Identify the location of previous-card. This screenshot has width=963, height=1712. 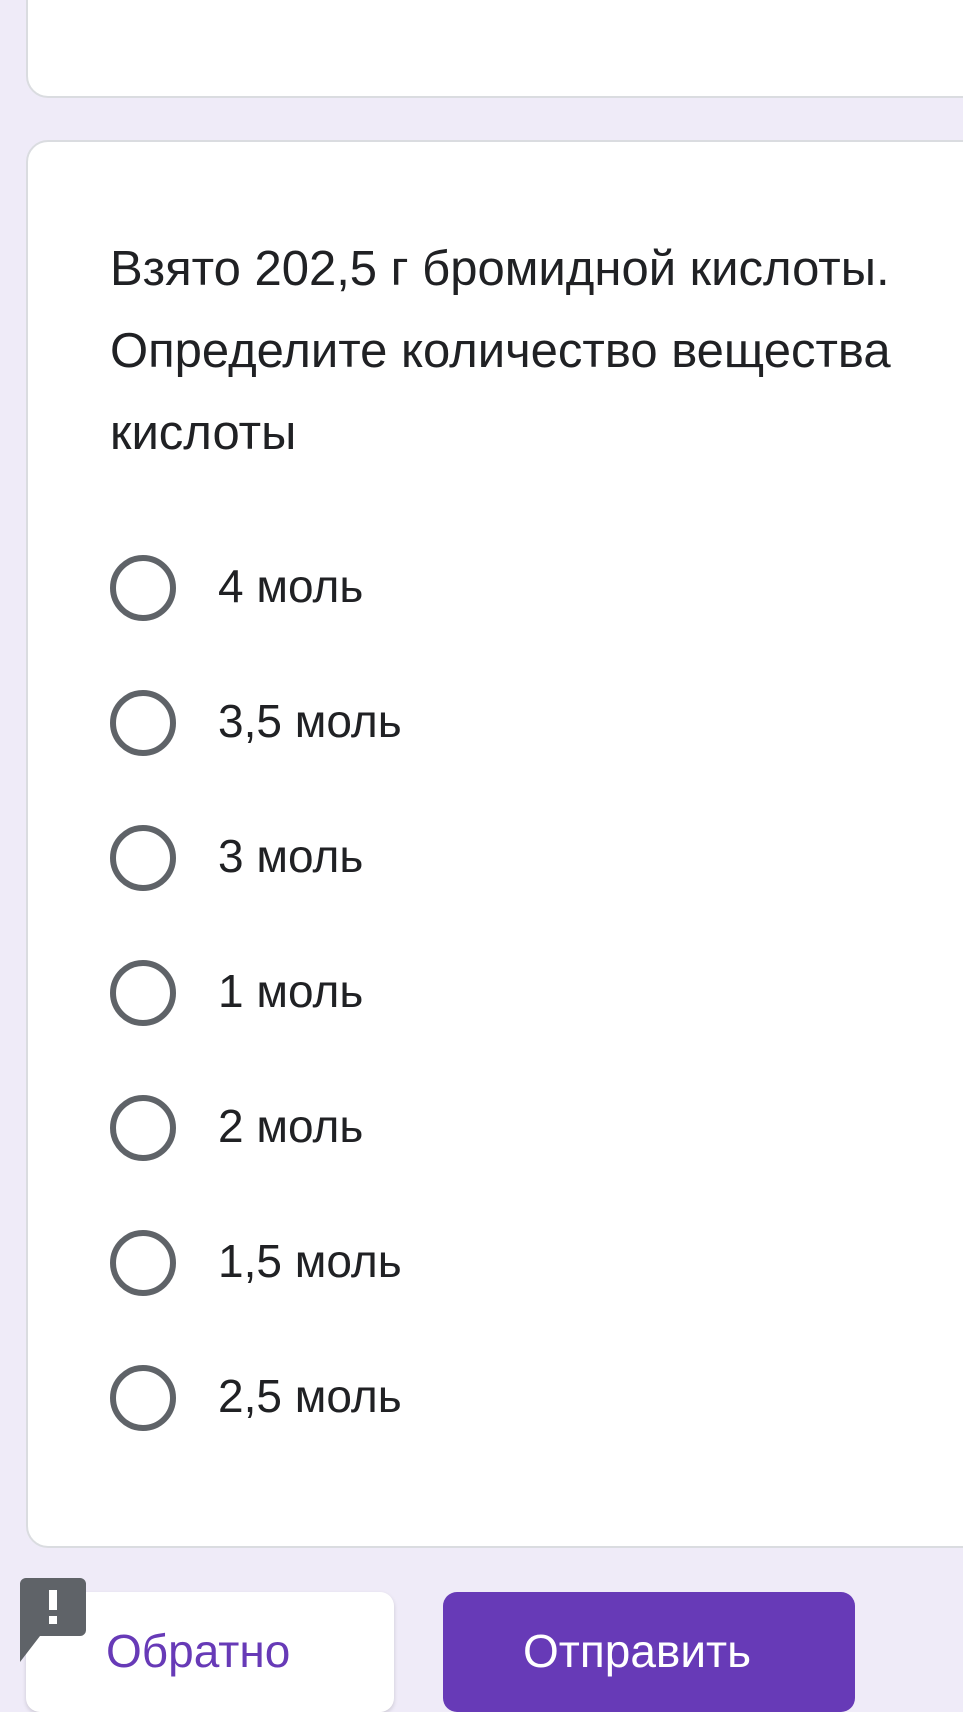
(494, 49).